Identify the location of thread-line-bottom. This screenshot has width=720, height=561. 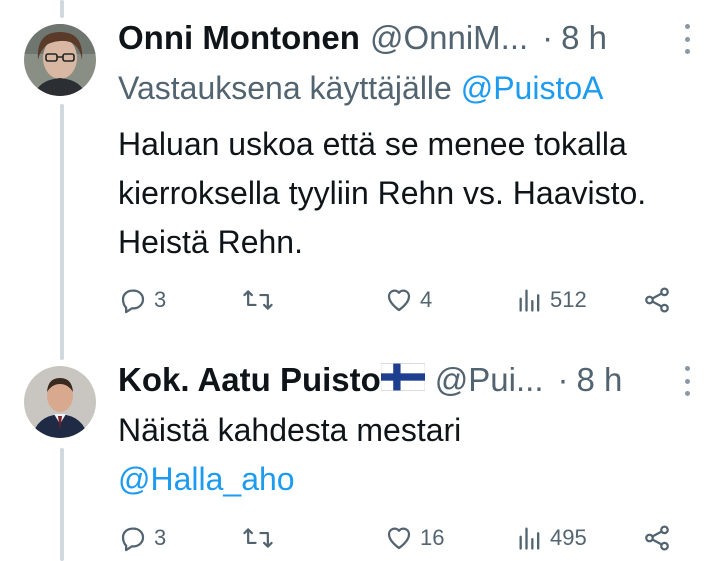
(62, 504).